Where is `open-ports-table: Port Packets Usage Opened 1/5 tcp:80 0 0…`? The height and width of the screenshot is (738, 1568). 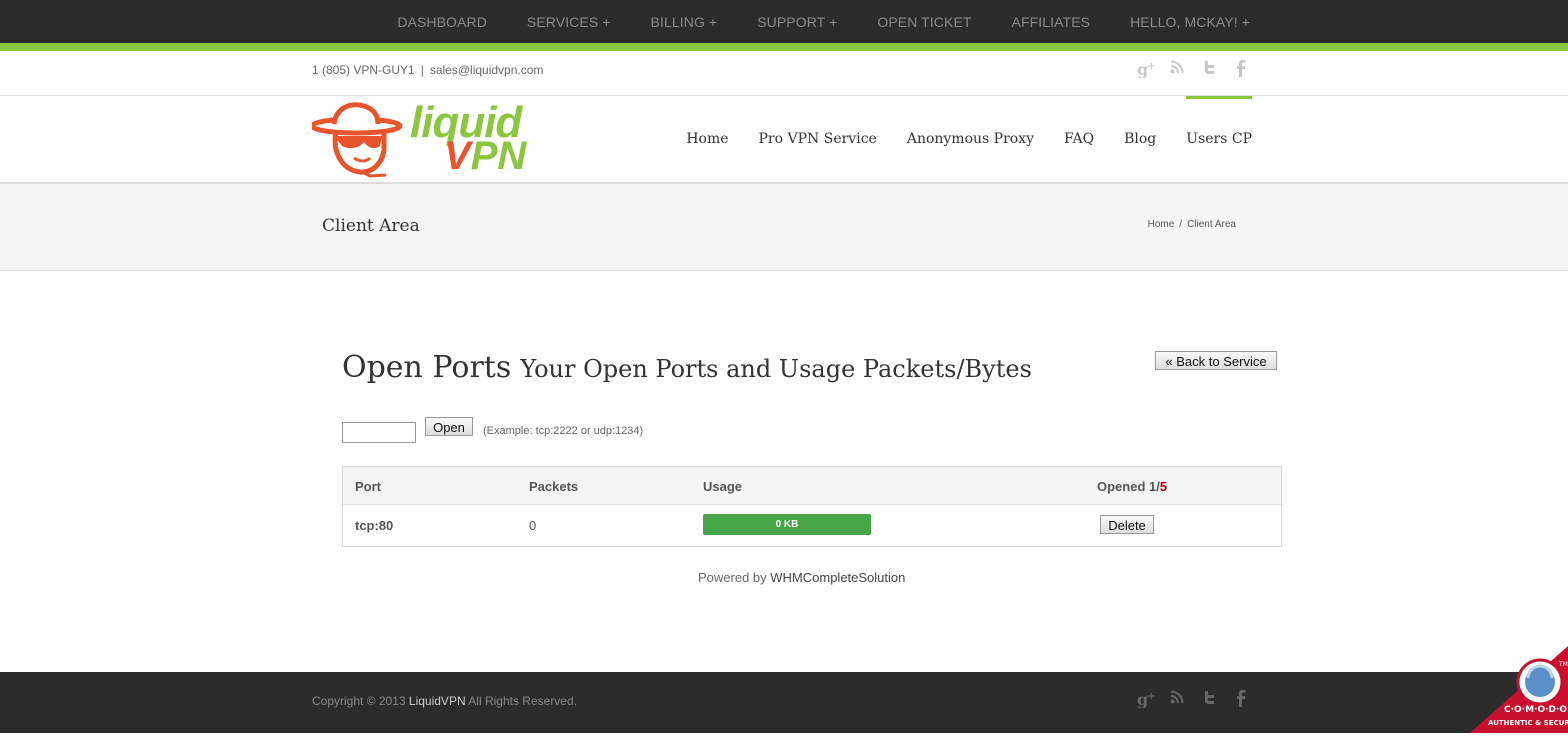
open-ports-table: Port Packets Usage Opened 1/5 tcp:80 0 0… is located at coordinates (812, 506).